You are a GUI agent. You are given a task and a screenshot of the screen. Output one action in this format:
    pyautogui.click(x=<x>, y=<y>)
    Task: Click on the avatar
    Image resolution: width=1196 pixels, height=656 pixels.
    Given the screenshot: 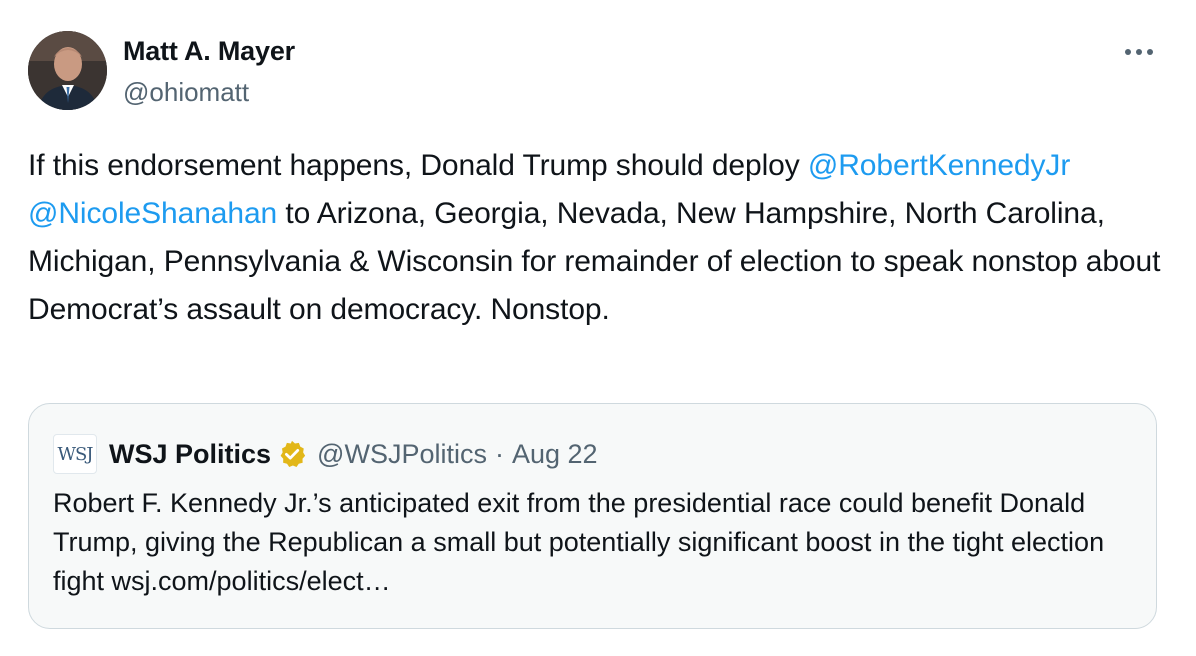 What is the action you would take?
    pyautogui.click(x=67, y=70)
    